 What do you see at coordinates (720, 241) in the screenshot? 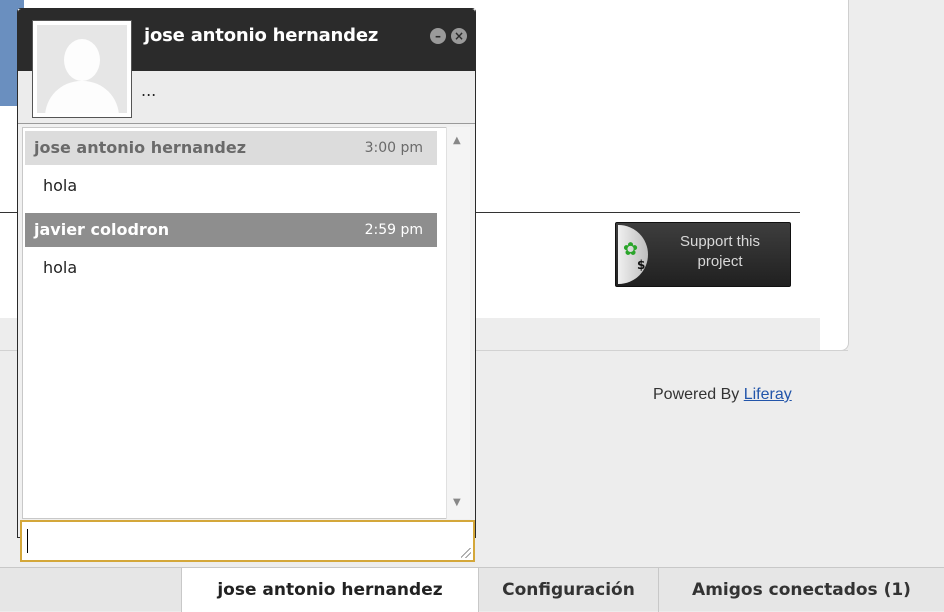
I see `support-label-line1: Support this` at bounding box center [720, 241].